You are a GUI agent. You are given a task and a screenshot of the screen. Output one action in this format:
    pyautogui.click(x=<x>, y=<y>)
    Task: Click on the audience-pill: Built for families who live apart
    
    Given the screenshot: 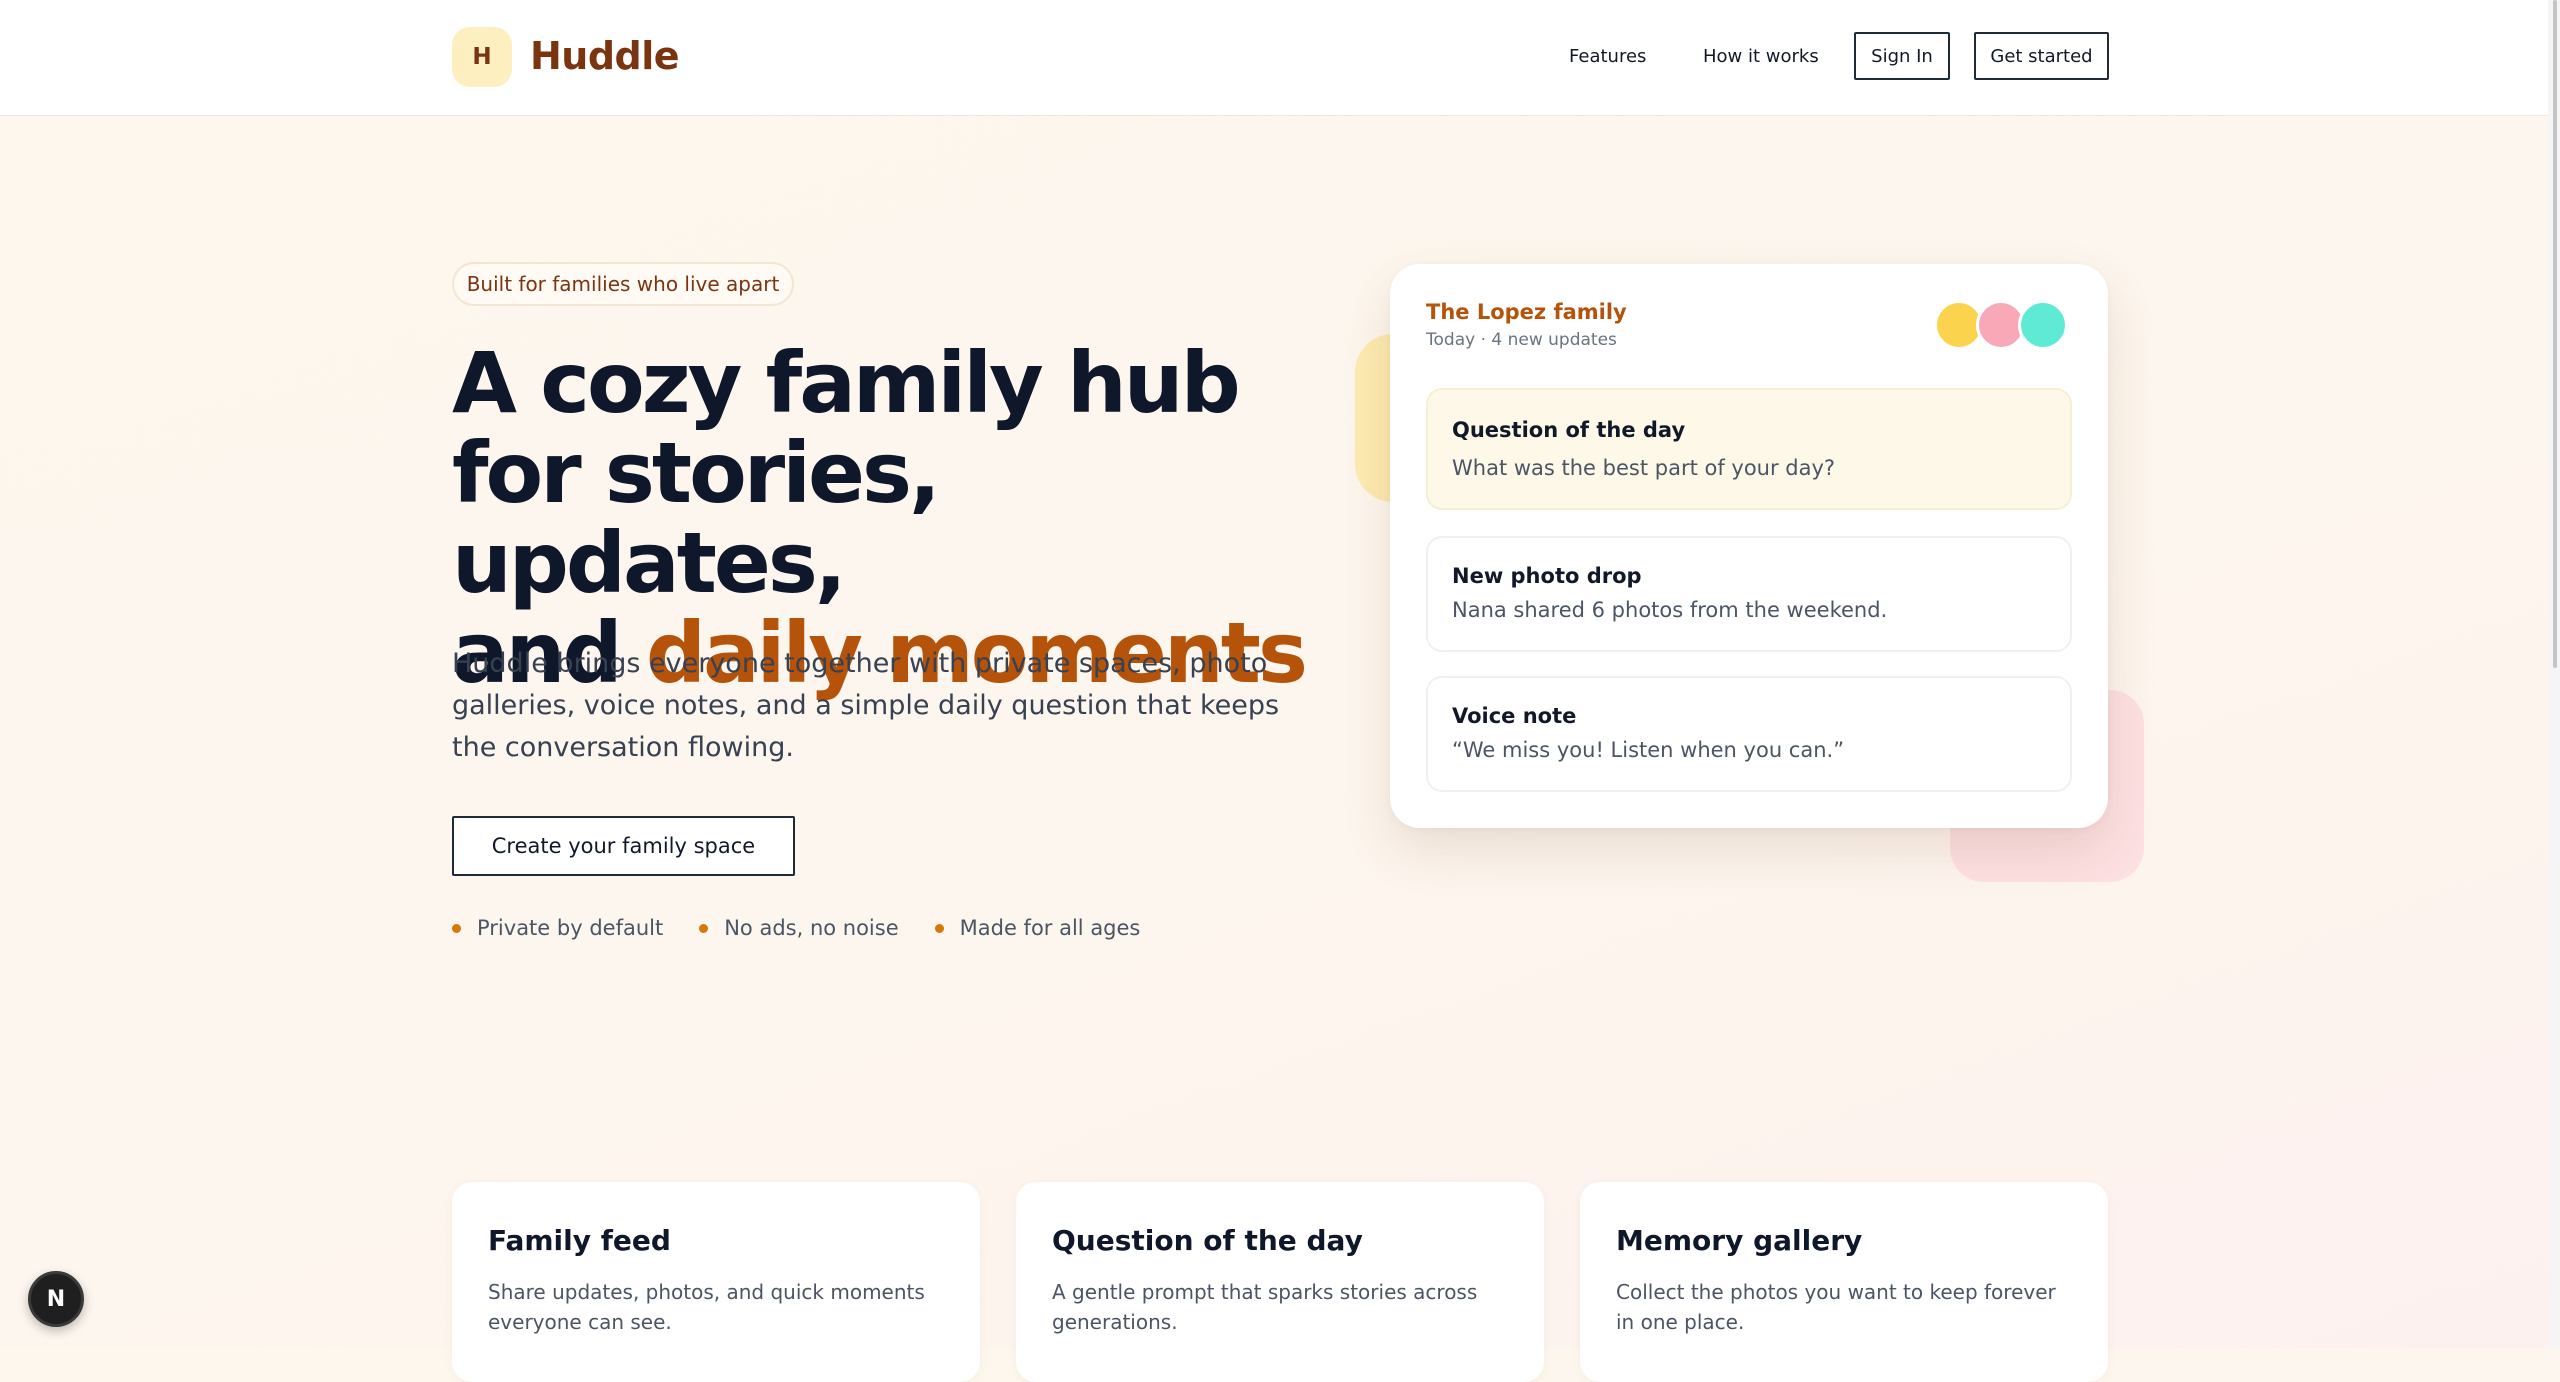 What is the action you would take?
    pyautogui.click(x=623, y=284)
    